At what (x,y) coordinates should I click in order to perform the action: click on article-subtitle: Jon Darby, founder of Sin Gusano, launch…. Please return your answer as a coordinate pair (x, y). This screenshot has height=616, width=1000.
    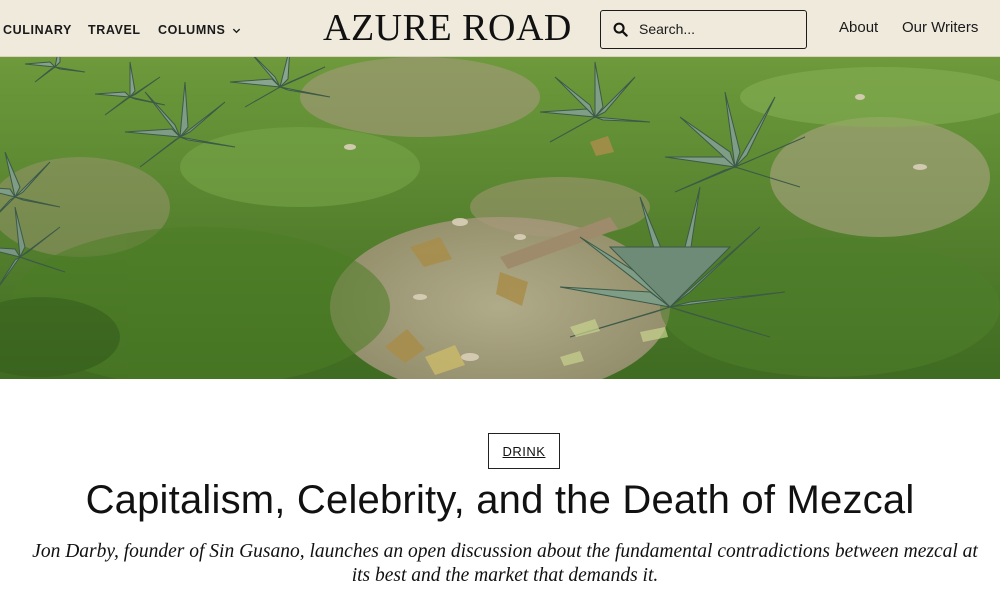
    Looking at the image, I should click on (505, 563).